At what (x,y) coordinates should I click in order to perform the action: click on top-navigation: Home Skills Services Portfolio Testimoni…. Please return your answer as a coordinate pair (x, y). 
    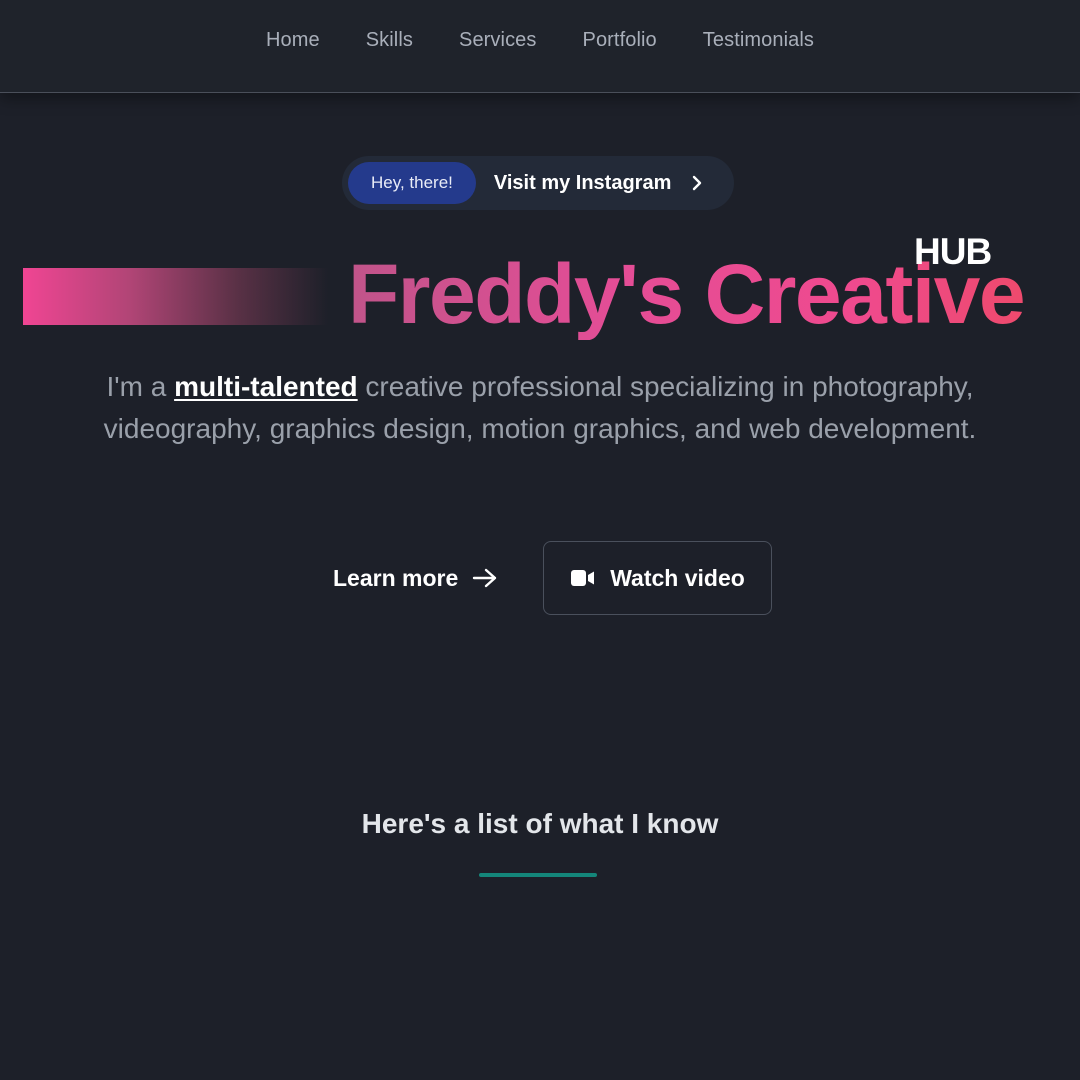
    Looking at the image, I should click on (540, 46).